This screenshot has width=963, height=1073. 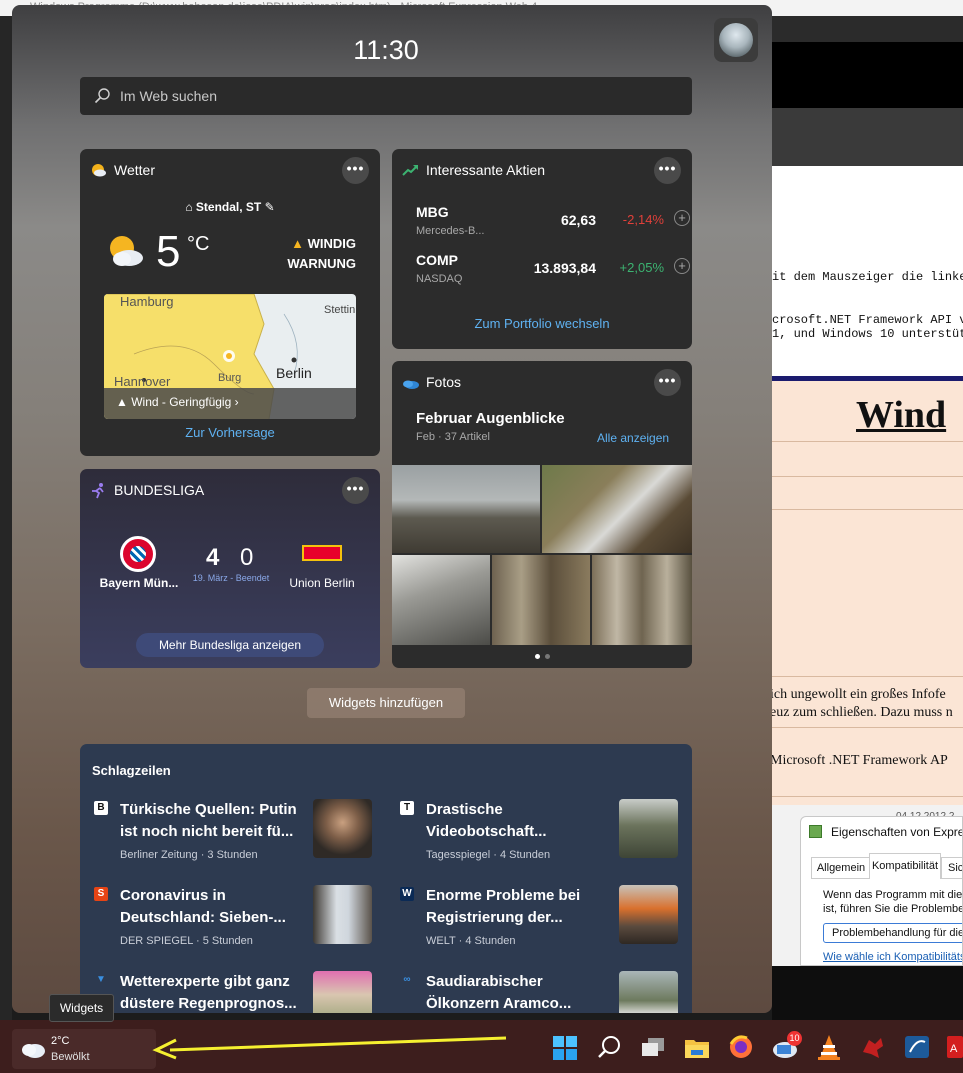 I want to click on background-toolbar, so click(x=867, y=75).